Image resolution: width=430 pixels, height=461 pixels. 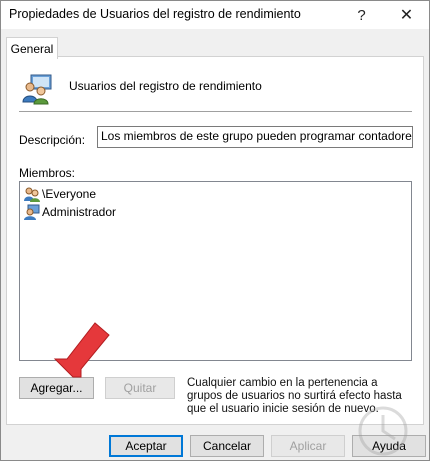 What do you see at coordinates (37, 89) in the screenshot?
I see `users-group-icon` at bounding box center [37, 89].